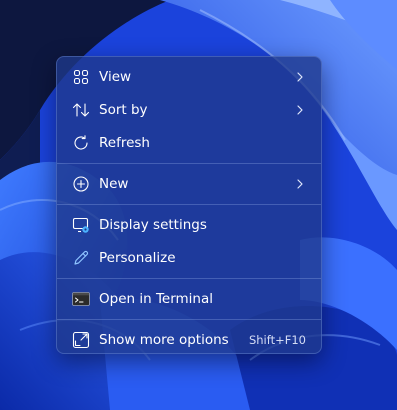 The height and width of the screenshot is (410, 397). Describe the element at coordinates (277, 340) in the screenshot. I see `keyboard-shortcut: Shift+F10` at that location.